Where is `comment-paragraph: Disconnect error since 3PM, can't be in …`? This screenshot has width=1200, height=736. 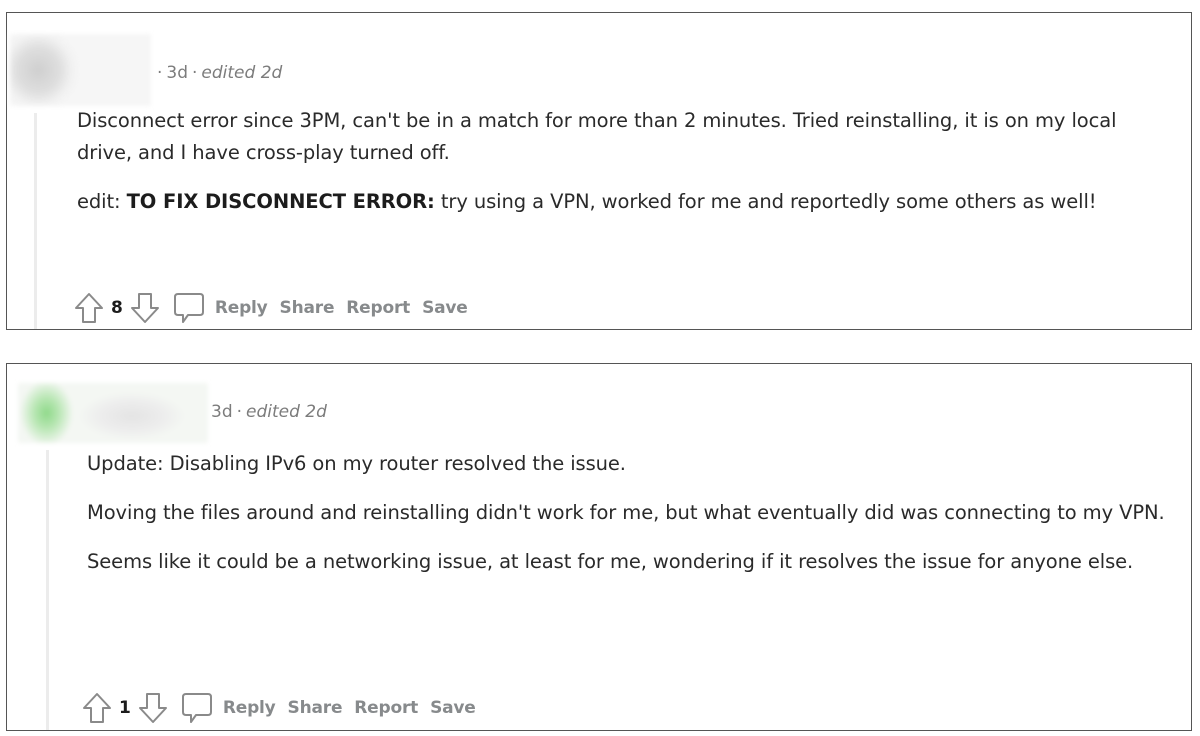 comment-paragraph: Disconnect error since 3PM, can't be in … is located at coordinates (597, 136).